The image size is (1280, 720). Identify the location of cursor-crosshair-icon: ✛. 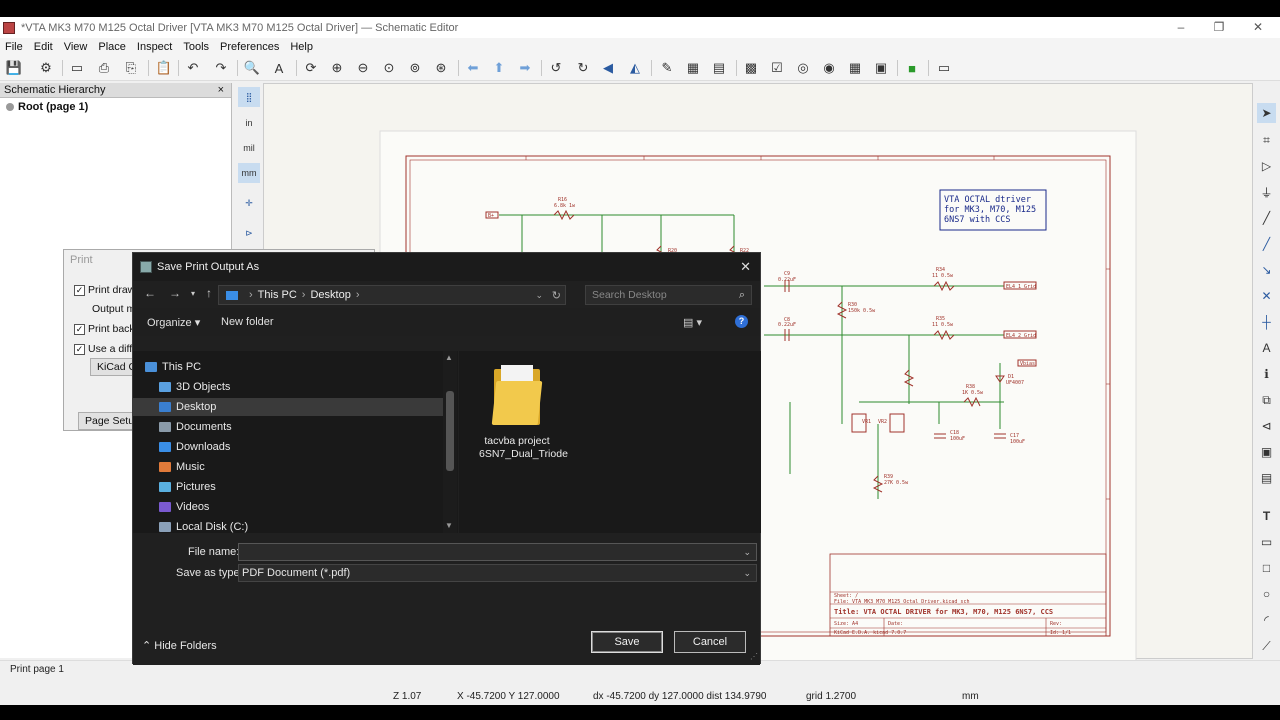
(249, 203).